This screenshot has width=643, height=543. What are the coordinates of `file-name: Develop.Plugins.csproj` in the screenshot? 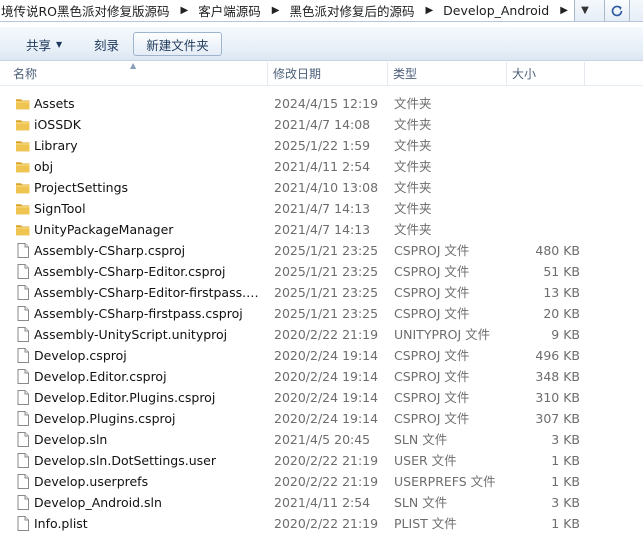 It's located at (105, 418).